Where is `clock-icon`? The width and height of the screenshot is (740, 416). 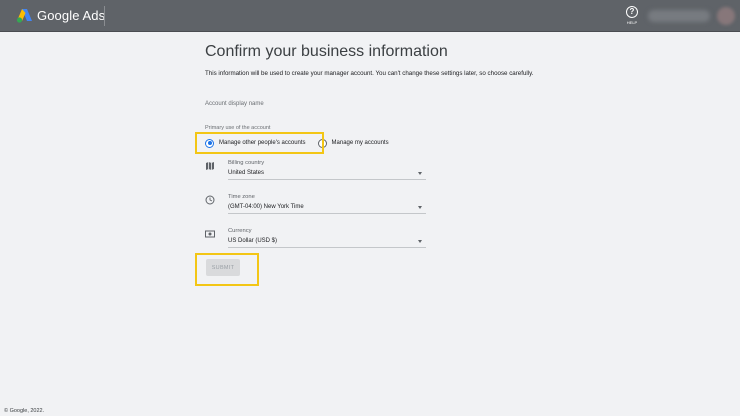
clock-icon is located at coordinates (210, 200).